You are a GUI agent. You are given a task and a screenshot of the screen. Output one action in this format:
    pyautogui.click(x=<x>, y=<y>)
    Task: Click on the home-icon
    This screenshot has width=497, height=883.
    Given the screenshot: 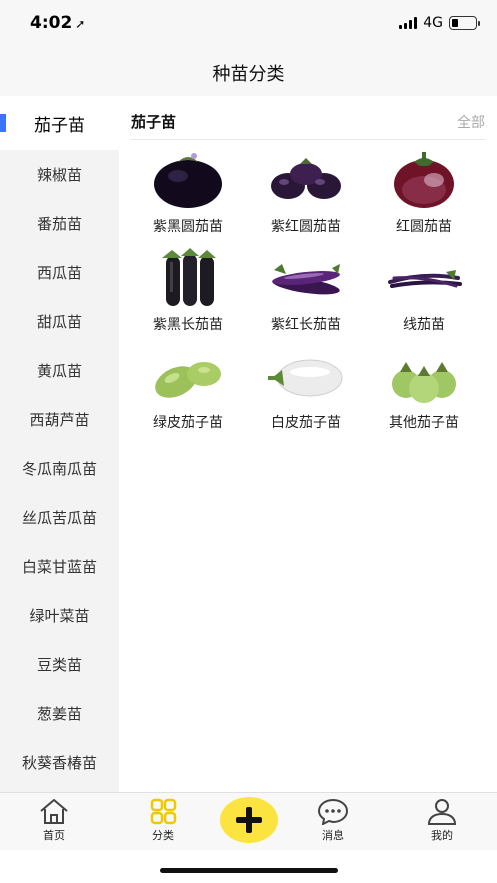 What is the action you would take?
    pyautogui.click(x=54, y=811)
    